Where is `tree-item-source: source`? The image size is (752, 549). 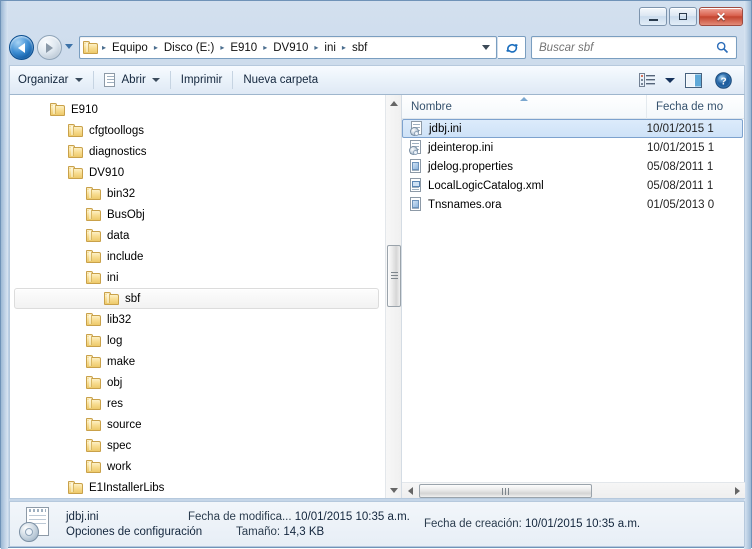 tree-item-source: source is located at coordinates (197, 424).